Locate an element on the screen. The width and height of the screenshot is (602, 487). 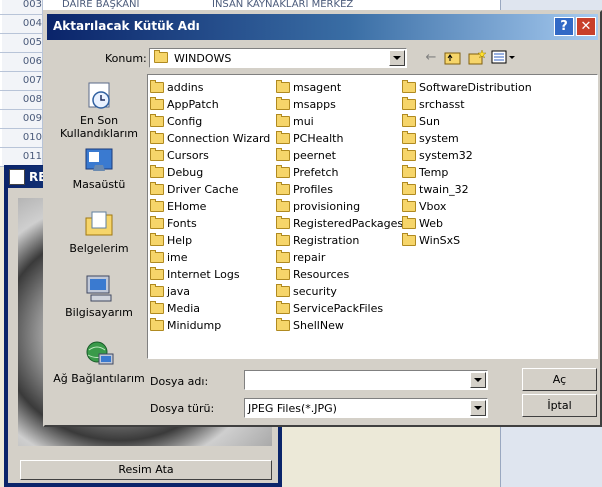
folder-item: Debug is located at coordinates (176, 172).